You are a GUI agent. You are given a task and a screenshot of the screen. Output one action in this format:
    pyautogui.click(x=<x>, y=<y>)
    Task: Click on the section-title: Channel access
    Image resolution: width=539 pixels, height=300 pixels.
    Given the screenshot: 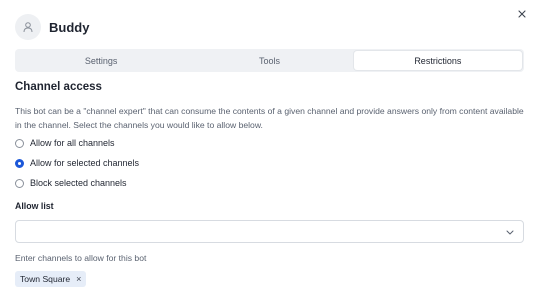 What is the action you would take?
    pyautogui.click(x=58, y=87)
    